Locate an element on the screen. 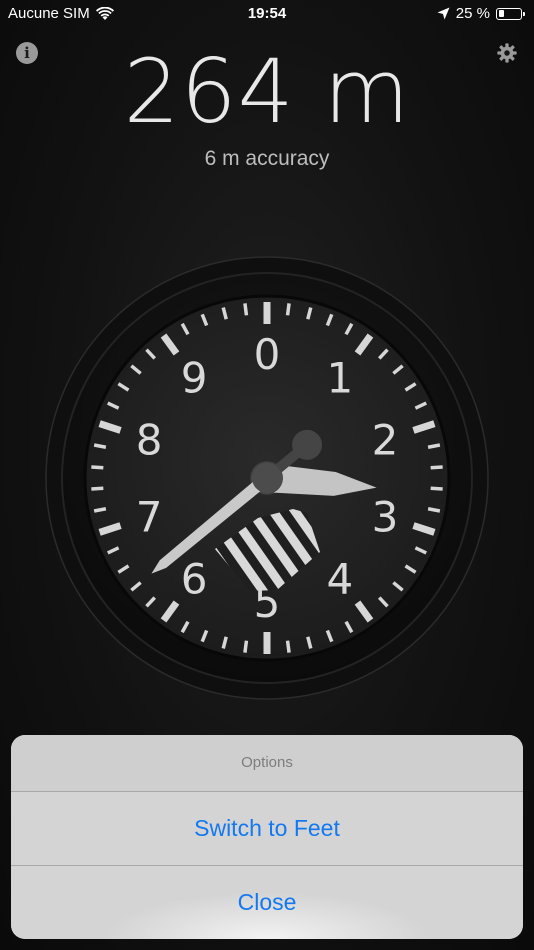 Image resolution: width=534 pixels, height=950 pixels. dial-number-3: 3 is located at coordinates (385, 516).